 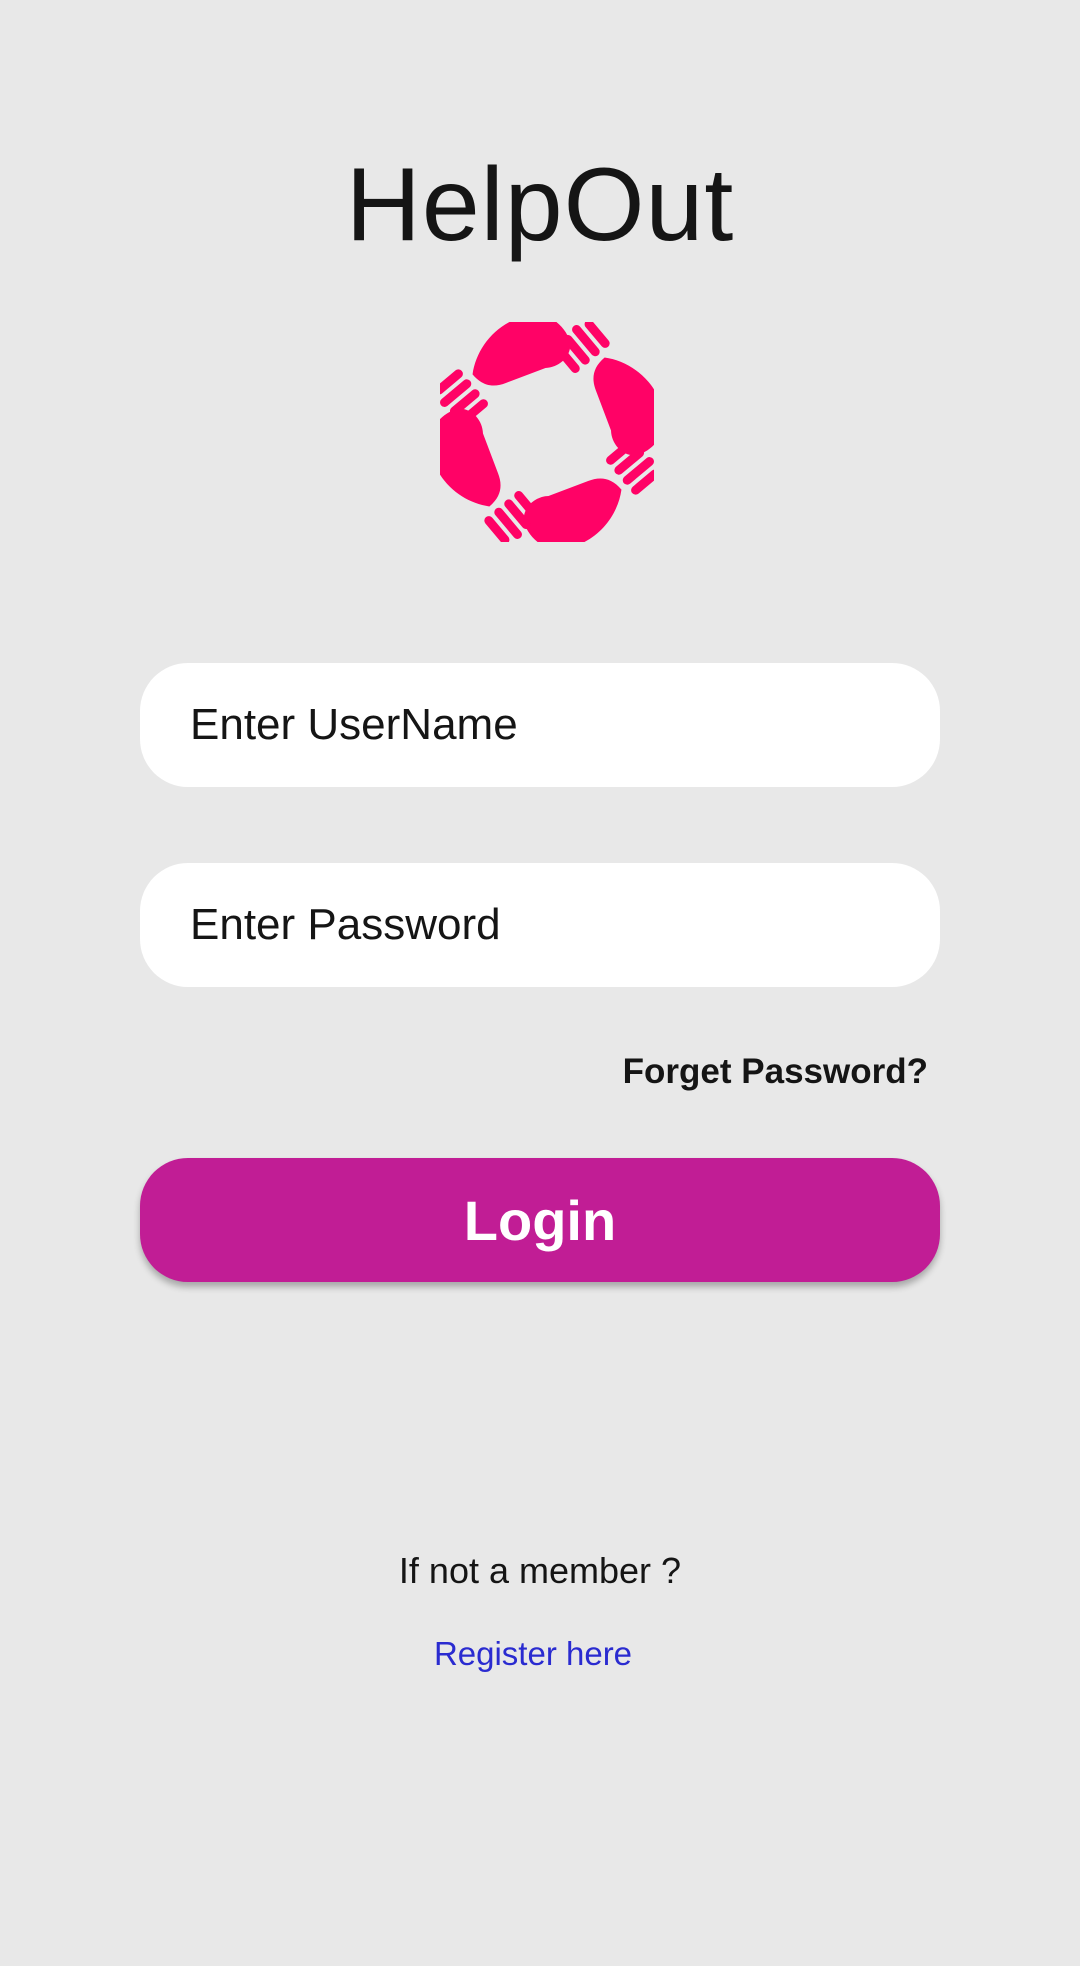 I want to click on register-link: Register here, so click(x=533, y=1654).